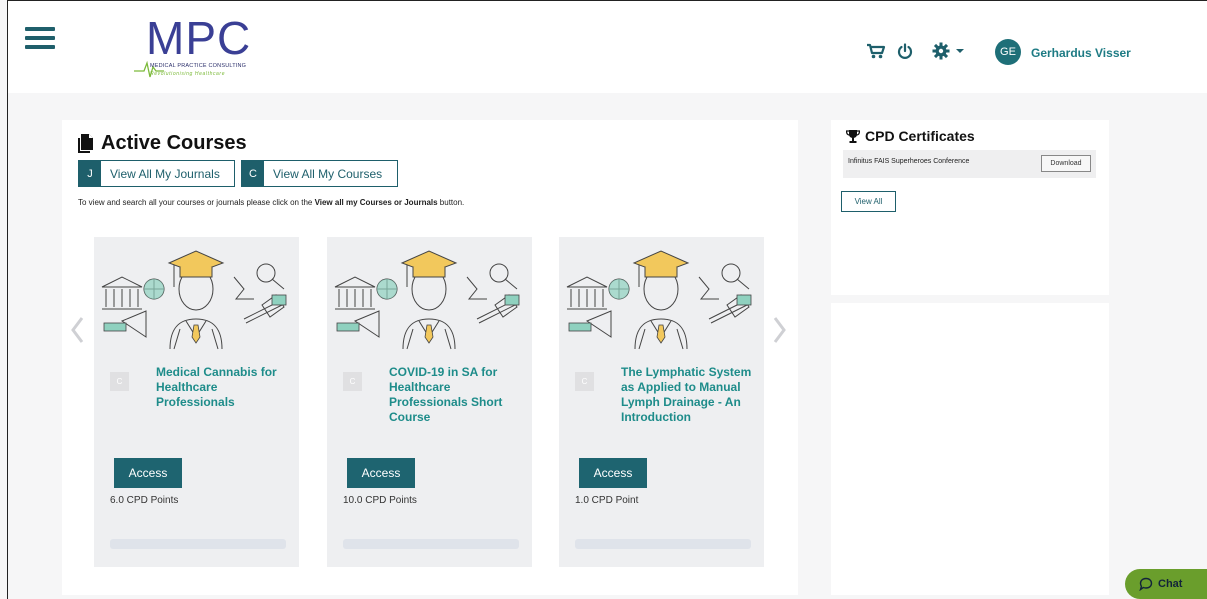 The image size is (1207, 599). Describe the element at coordinates (941, 51) in the screenshot. I see `gear-icon` at that location.